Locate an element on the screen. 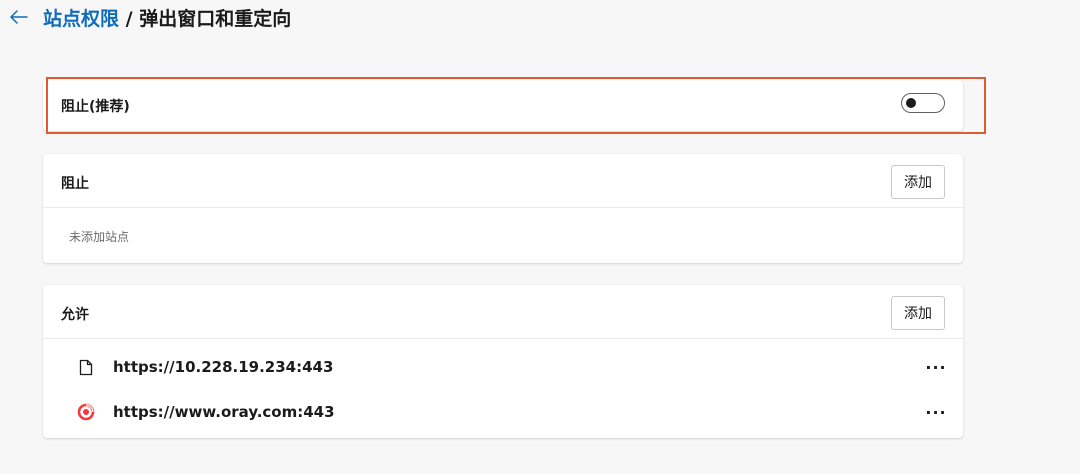  file-icon is located at coordinates (86, 367).